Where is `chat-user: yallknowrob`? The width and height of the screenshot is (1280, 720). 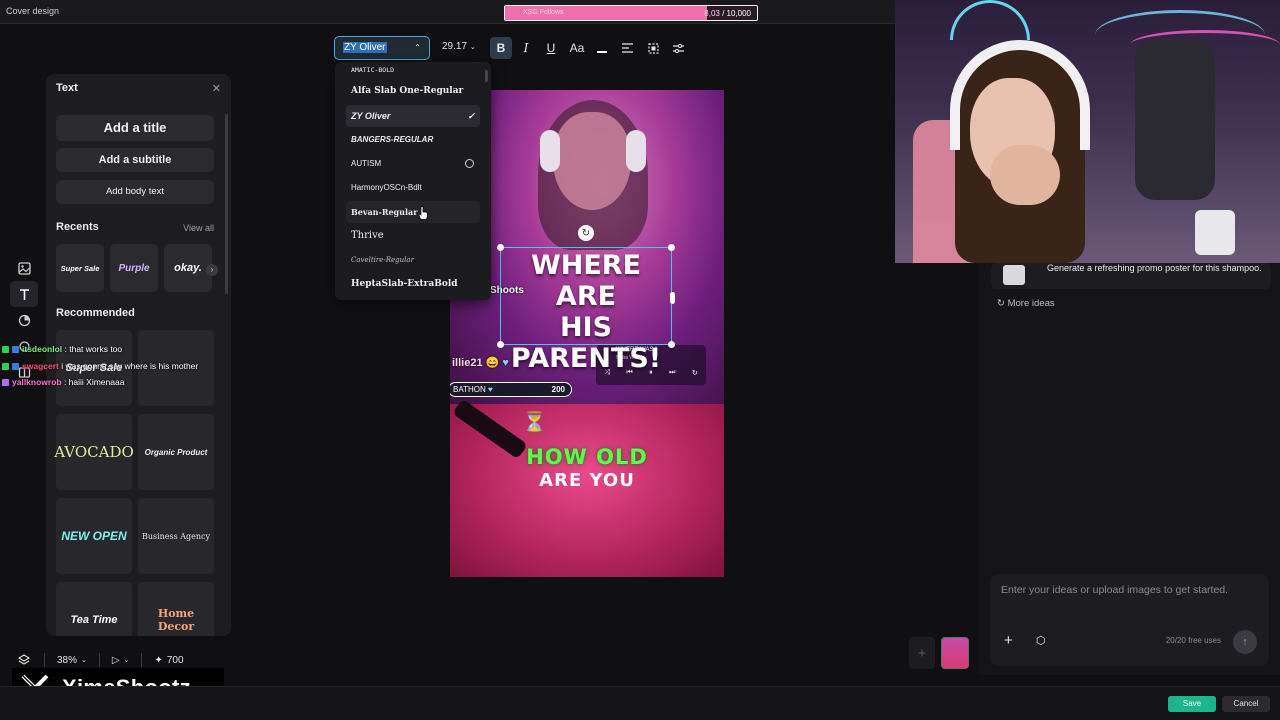 chat-user: yallknowrob is located at coordinates (37, 382).